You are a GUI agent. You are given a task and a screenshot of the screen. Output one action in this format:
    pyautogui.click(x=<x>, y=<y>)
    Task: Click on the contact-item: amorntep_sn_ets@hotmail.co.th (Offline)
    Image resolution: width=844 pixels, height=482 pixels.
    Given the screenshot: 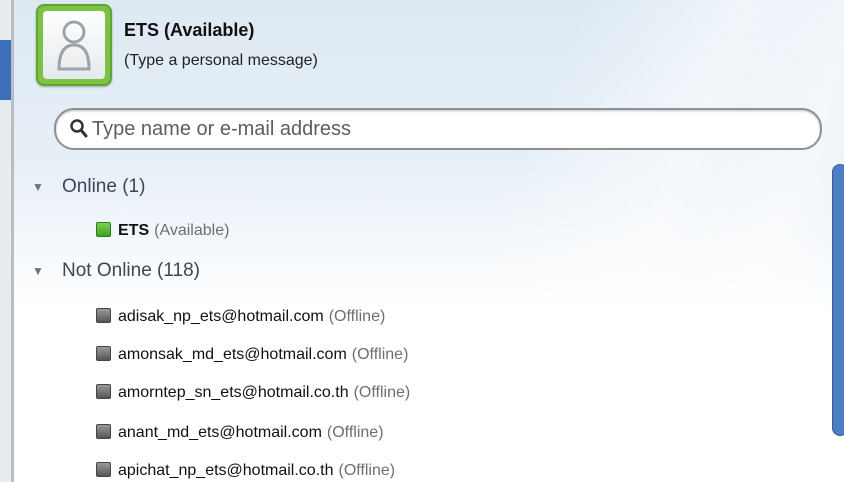 What is the action you would take?
    pyautogui.click(x=253, y=393)
    